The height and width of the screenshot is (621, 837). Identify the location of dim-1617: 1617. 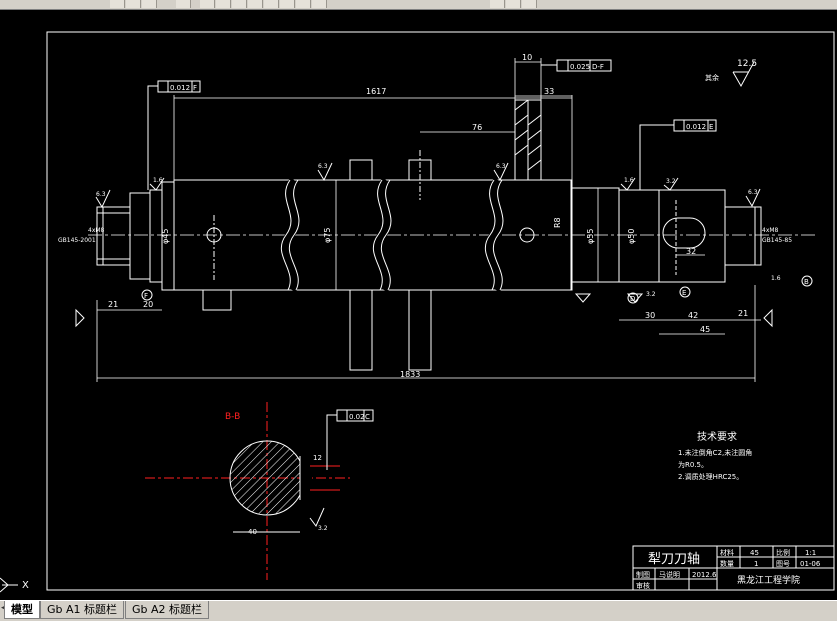
(376, 91).